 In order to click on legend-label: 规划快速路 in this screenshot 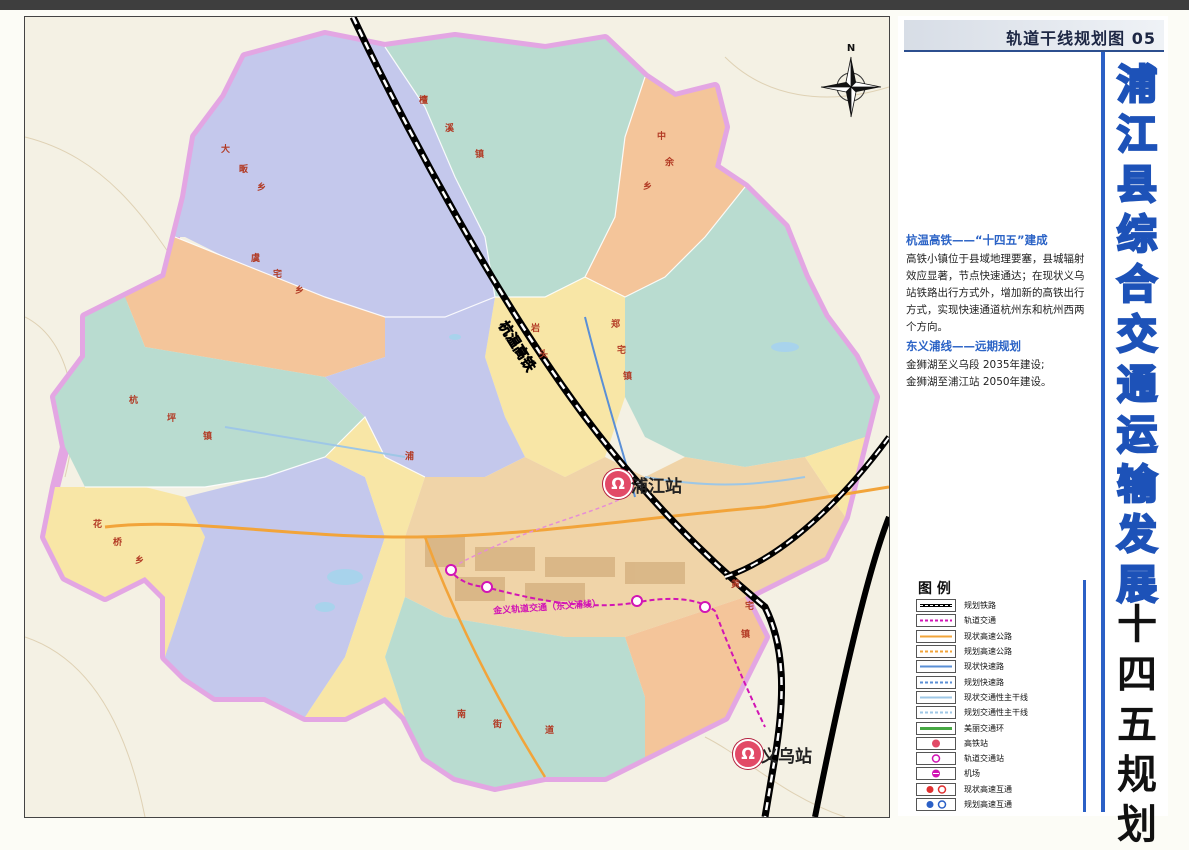, I will do `click(984, 682)`.